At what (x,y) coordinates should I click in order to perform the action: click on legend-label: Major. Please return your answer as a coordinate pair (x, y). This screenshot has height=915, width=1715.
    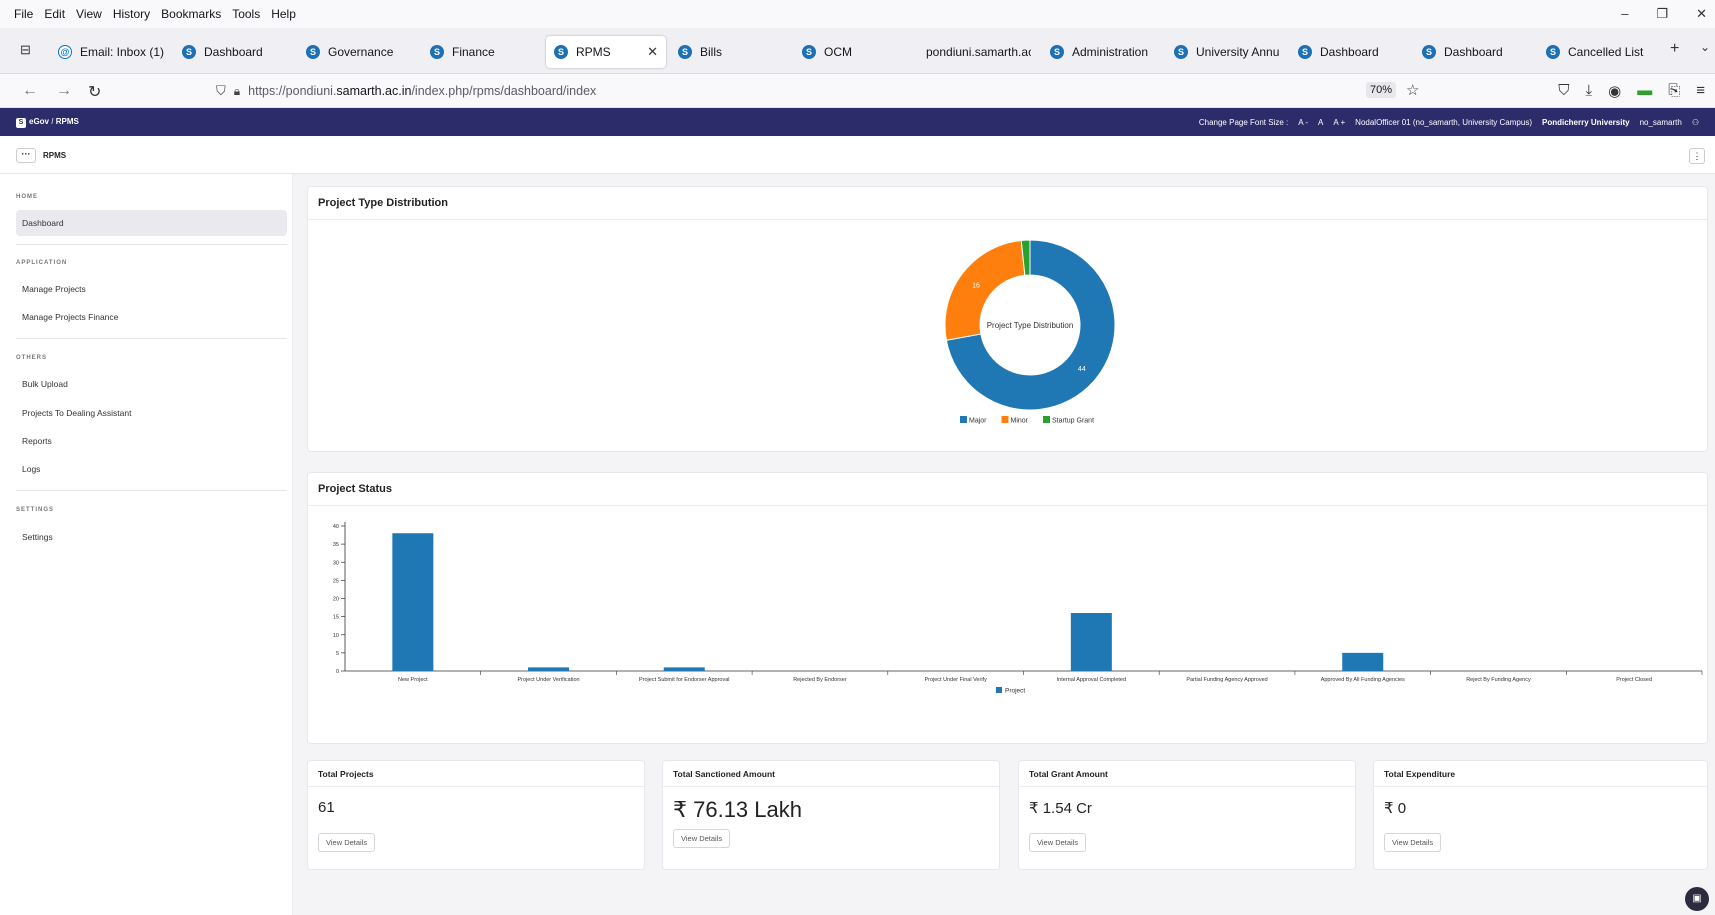
    Looking at the image, I should click on (978, 421).